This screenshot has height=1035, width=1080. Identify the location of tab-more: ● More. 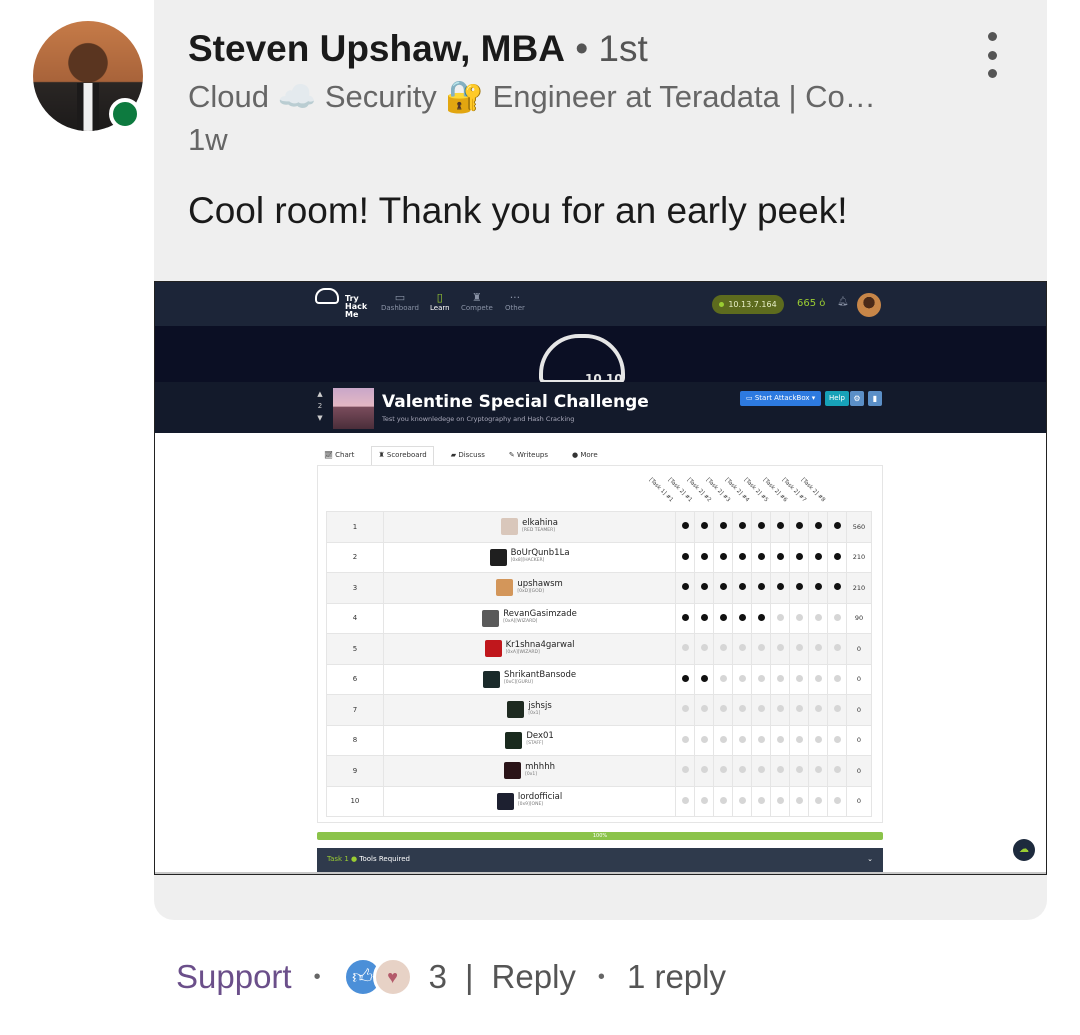
(585, 456).